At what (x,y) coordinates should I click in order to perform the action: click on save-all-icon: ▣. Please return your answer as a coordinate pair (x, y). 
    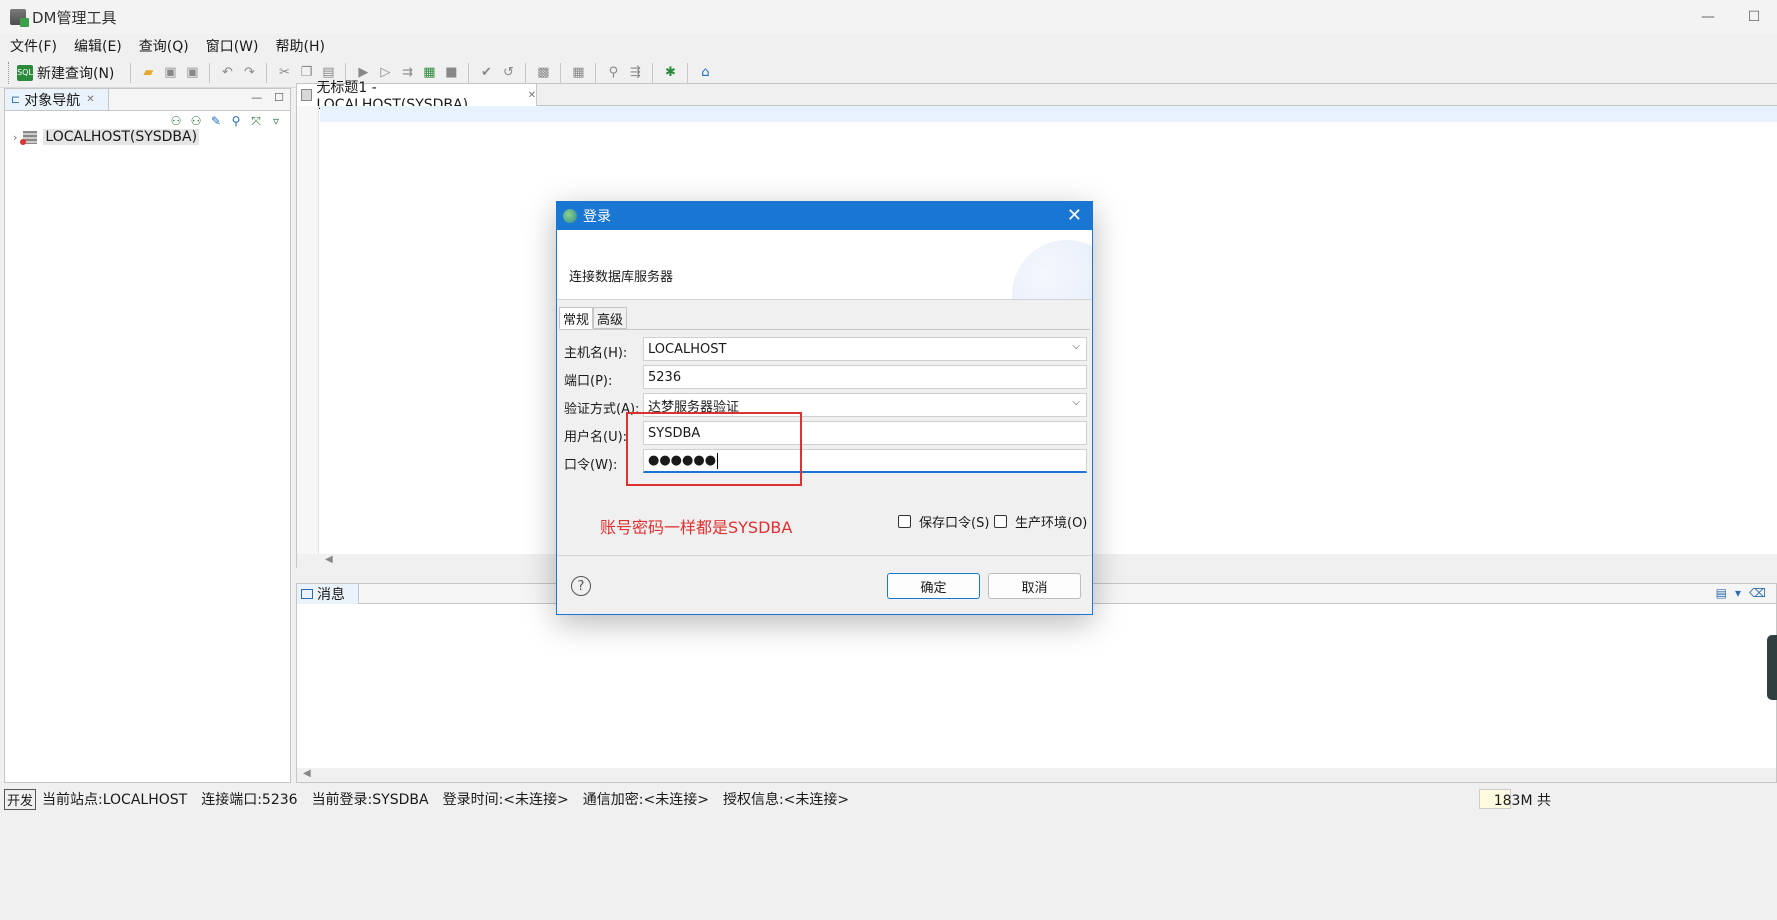
    Looking at the image, I should click on (192, 73).